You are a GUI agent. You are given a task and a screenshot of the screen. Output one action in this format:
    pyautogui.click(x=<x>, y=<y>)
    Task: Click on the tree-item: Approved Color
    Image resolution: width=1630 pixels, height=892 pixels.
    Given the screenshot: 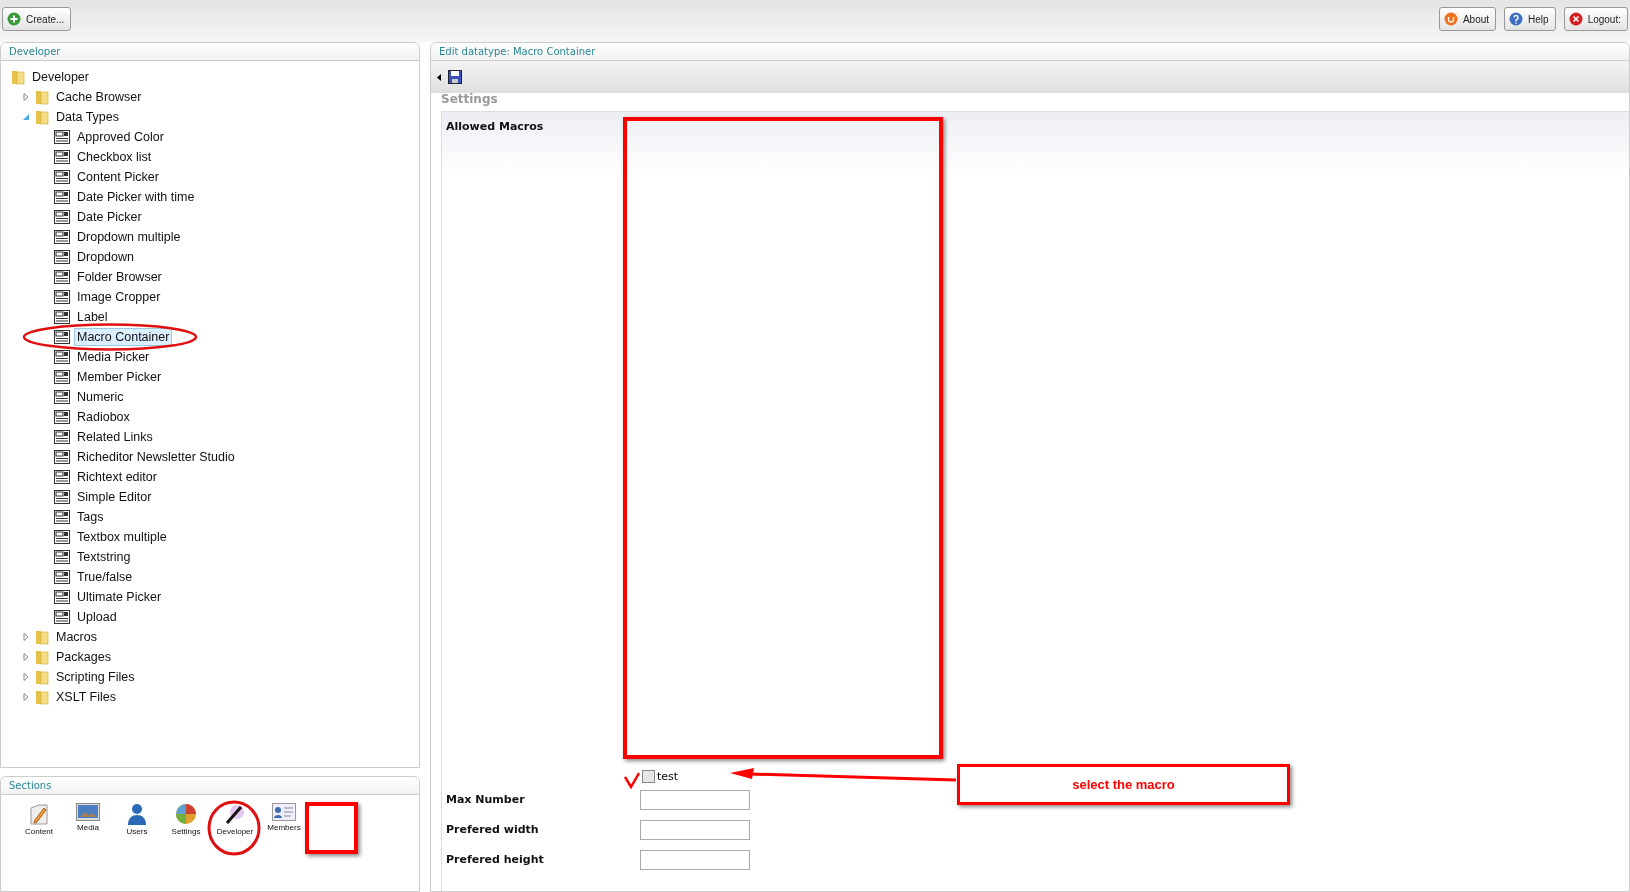 What is the action you would take?
    pyautogui.click(x=120, y=137)
    